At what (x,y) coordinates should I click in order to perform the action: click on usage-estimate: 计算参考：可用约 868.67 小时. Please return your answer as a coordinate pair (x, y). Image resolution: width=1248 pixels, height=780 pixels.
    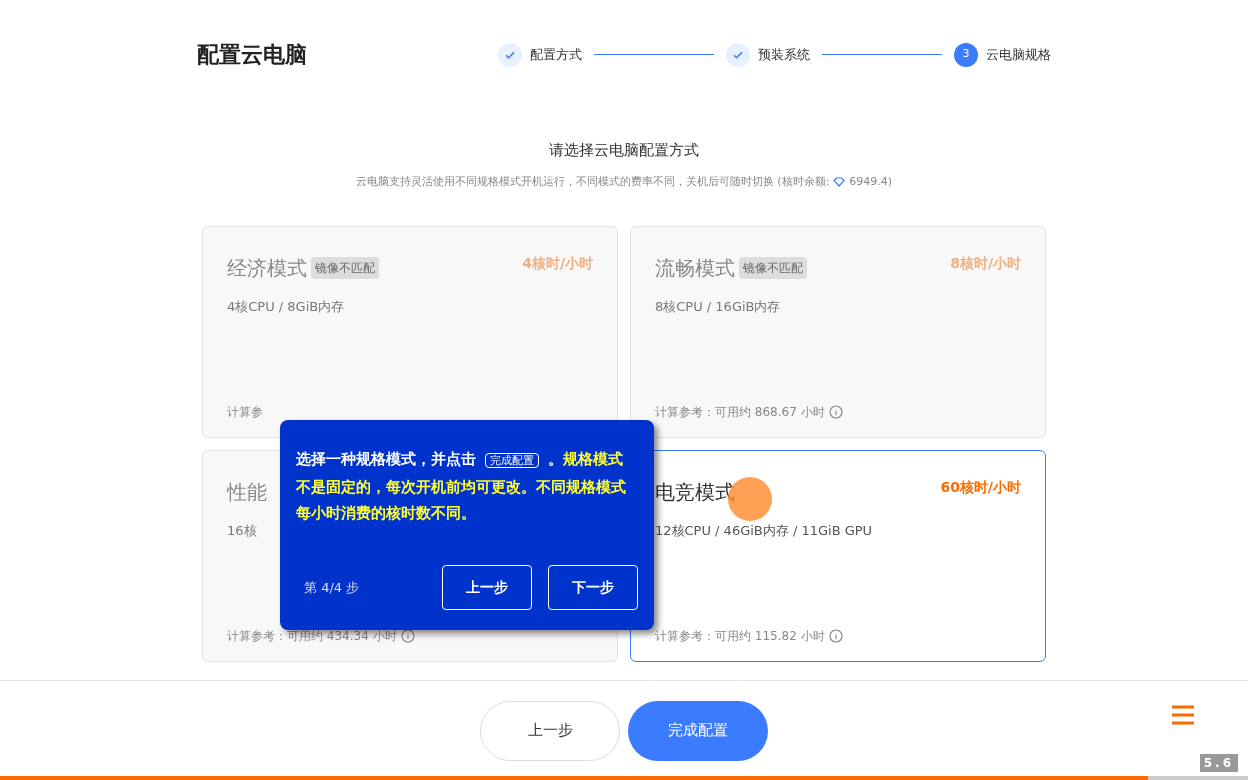
    Looking at the image, I should click on (740, 412).